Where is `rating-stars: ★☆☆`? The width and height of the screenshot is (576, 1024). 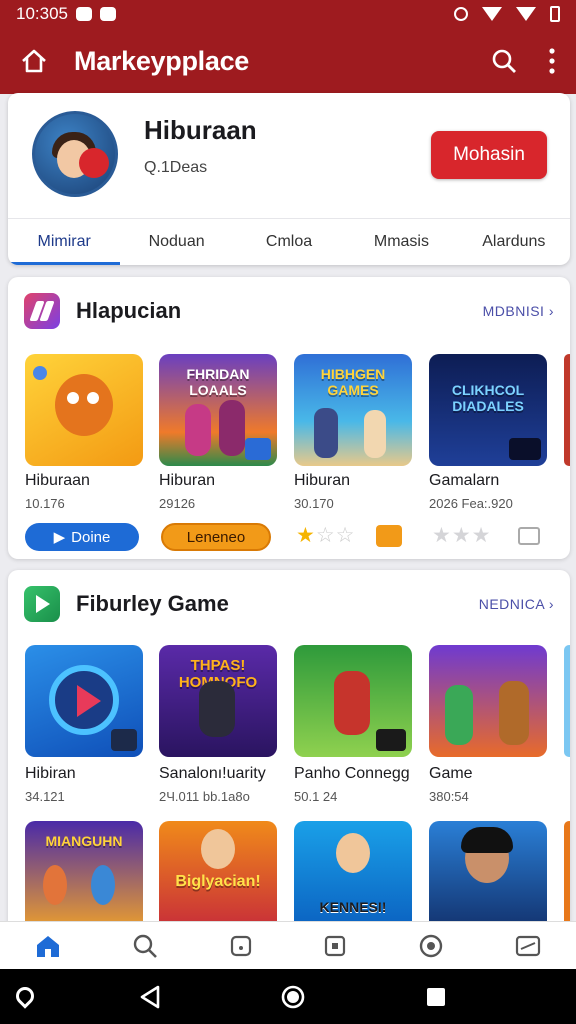
rating-stars: ★☆☆ is located at coordinates (326, 535).